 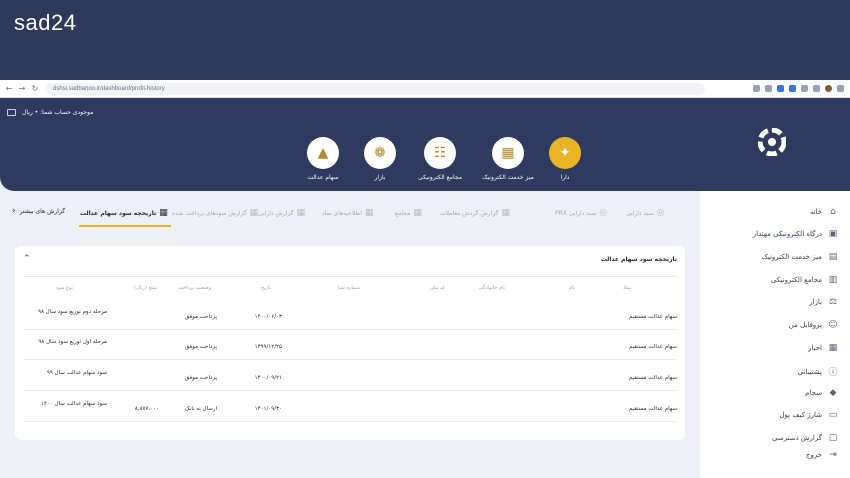 What do you see at coordinates (124, 213) in the screenshot?
I see `tab-edalat-dividend-history: ▦ تاریخچه سود سهام عدالت` at bounding box center [124, 213].